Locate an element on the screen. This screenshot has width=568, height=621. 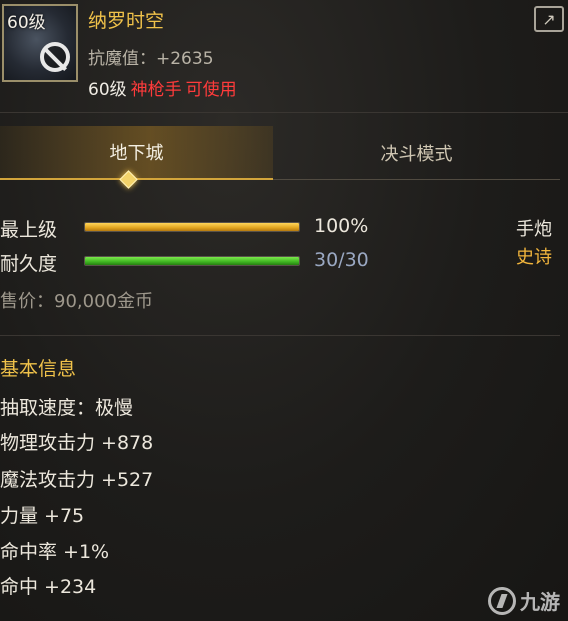
item-icon: 60级 is located at coordinates (40, 43).